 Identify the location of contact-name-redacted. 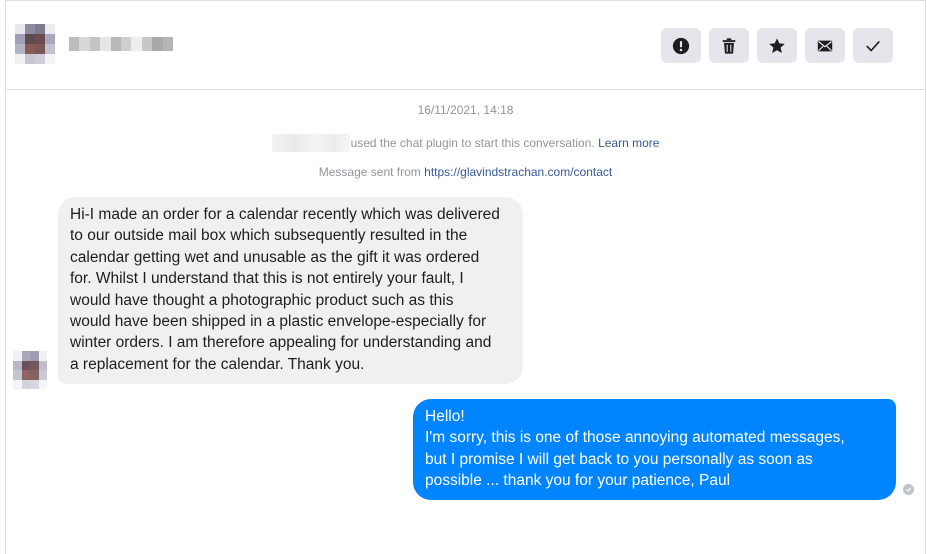
(121, 44).